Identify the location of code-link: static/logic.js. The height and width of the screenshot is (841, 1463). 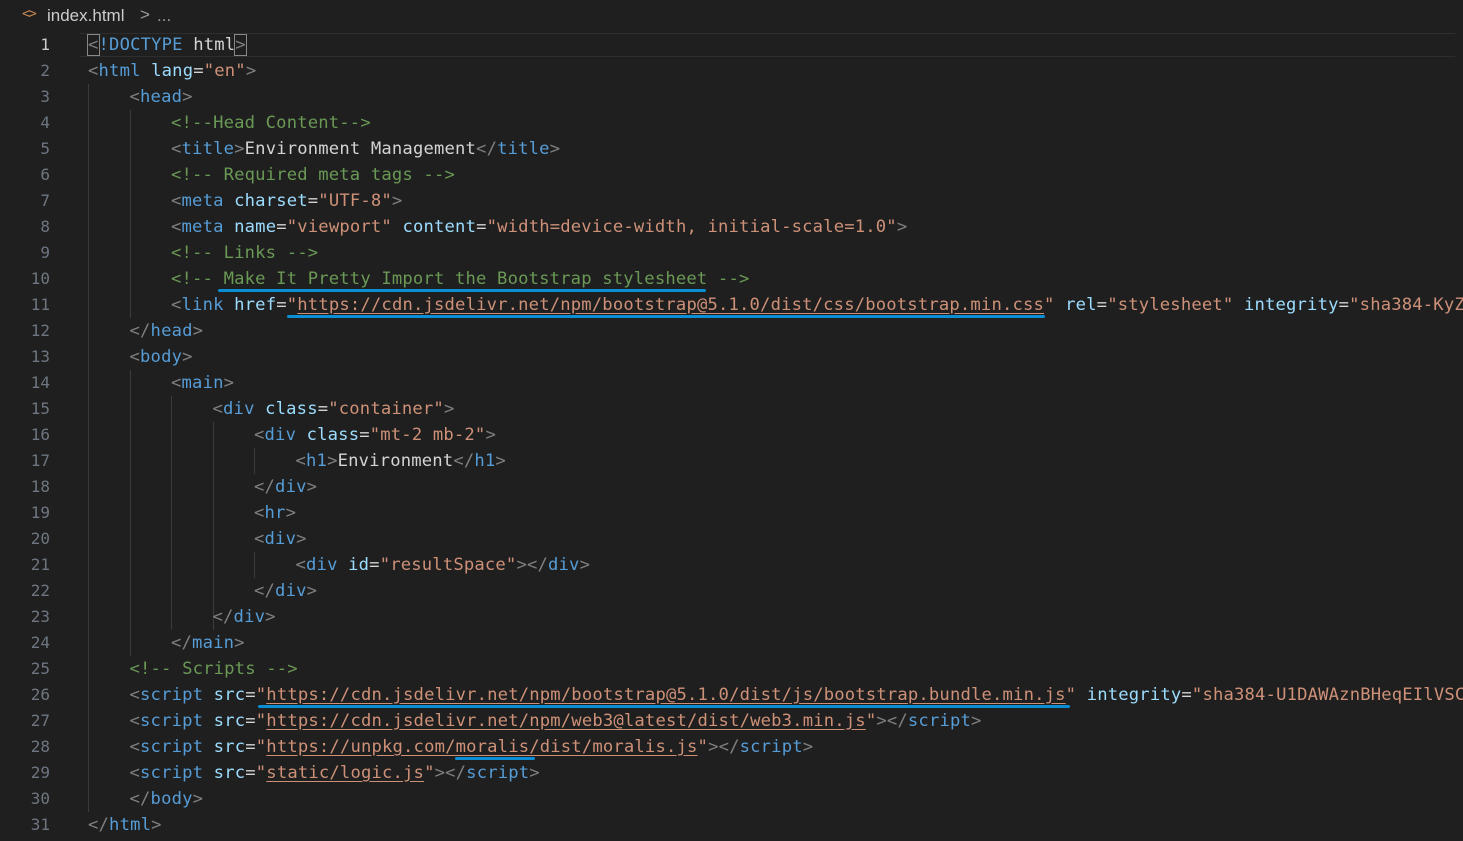
(345, 773).